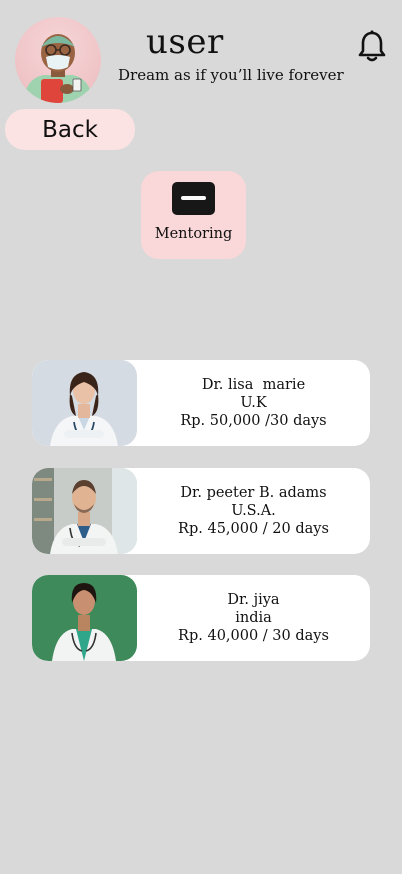  I want to click on back-button: Back, so click(70, 129).